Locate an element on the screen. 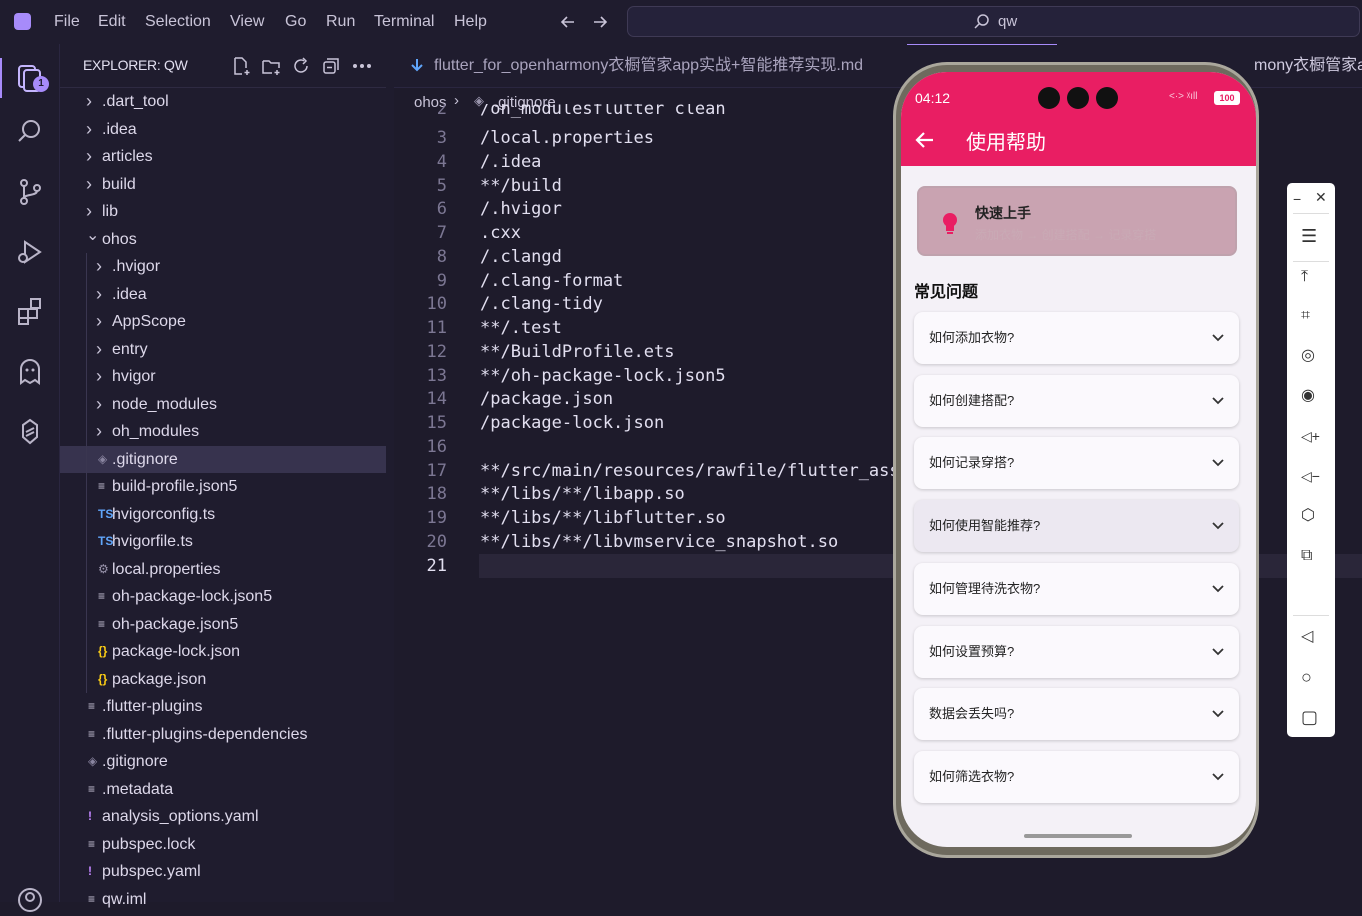  tree-file: ≡ qw.iml is located at coordinates (223, 899).